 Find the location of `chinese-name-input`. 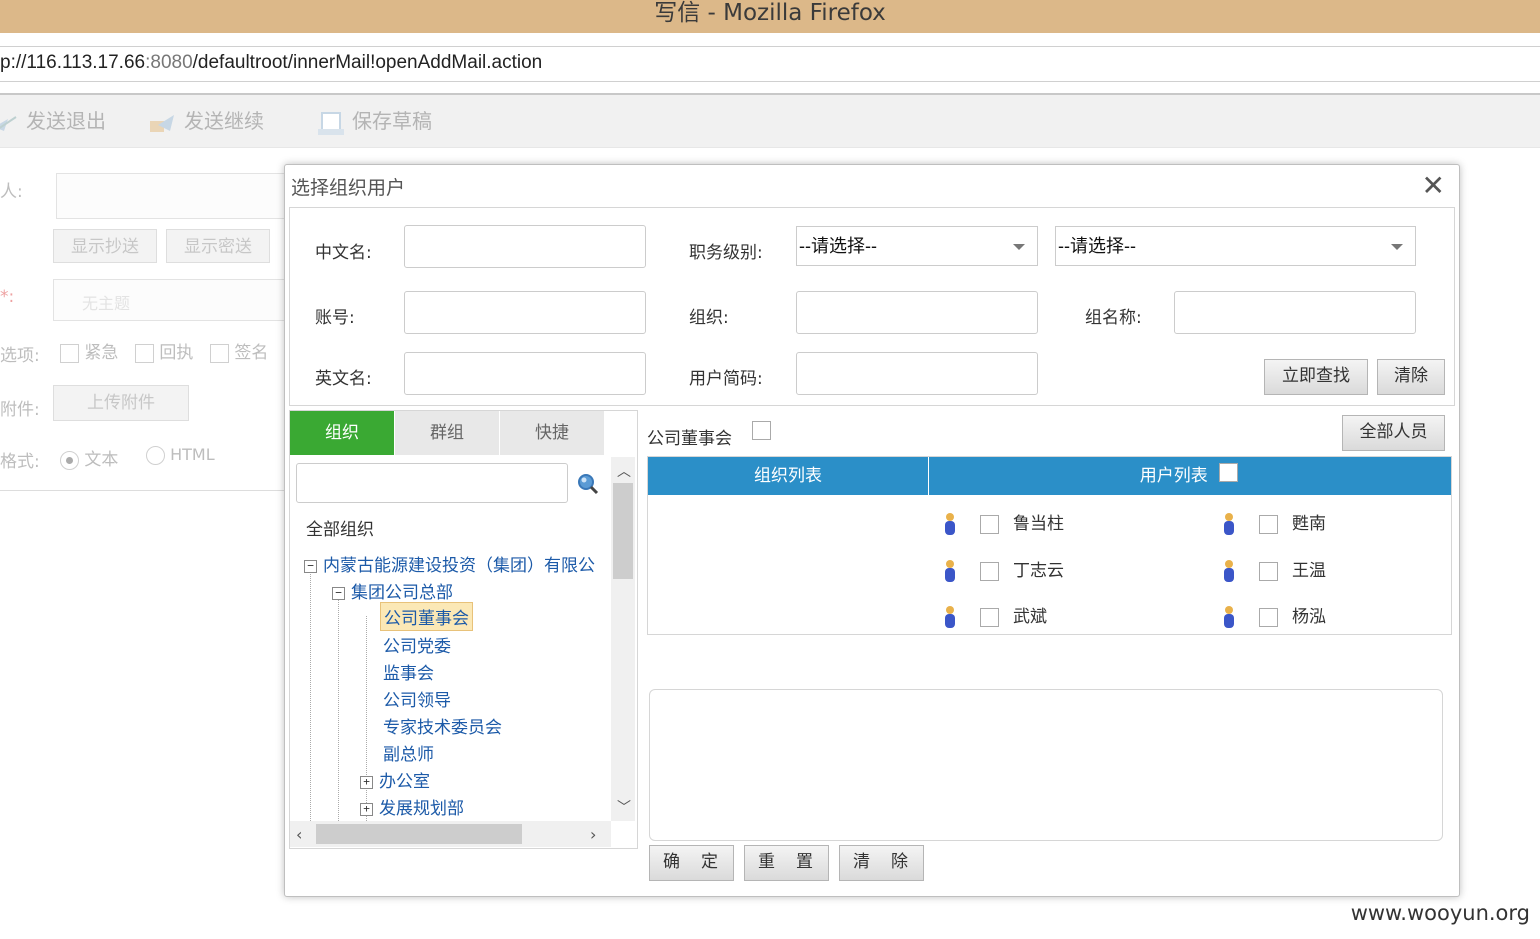

chinese-name-input is located at coordinates (525, 246).